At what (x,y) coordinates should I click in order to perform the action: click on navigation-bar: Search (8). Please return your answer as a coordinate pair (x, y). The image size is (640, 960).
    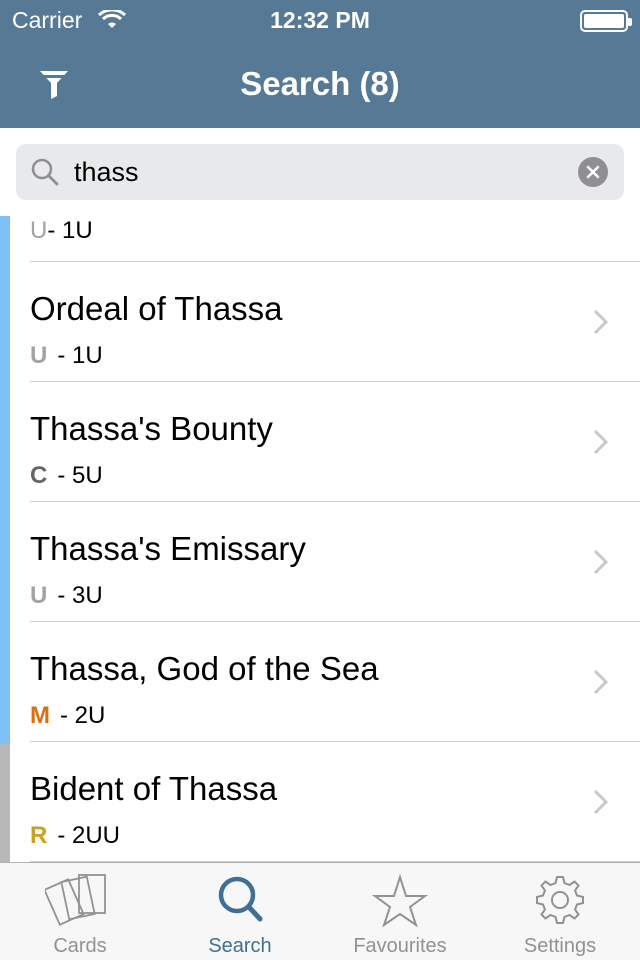
    Looking at the image, I should click on (320, 84).